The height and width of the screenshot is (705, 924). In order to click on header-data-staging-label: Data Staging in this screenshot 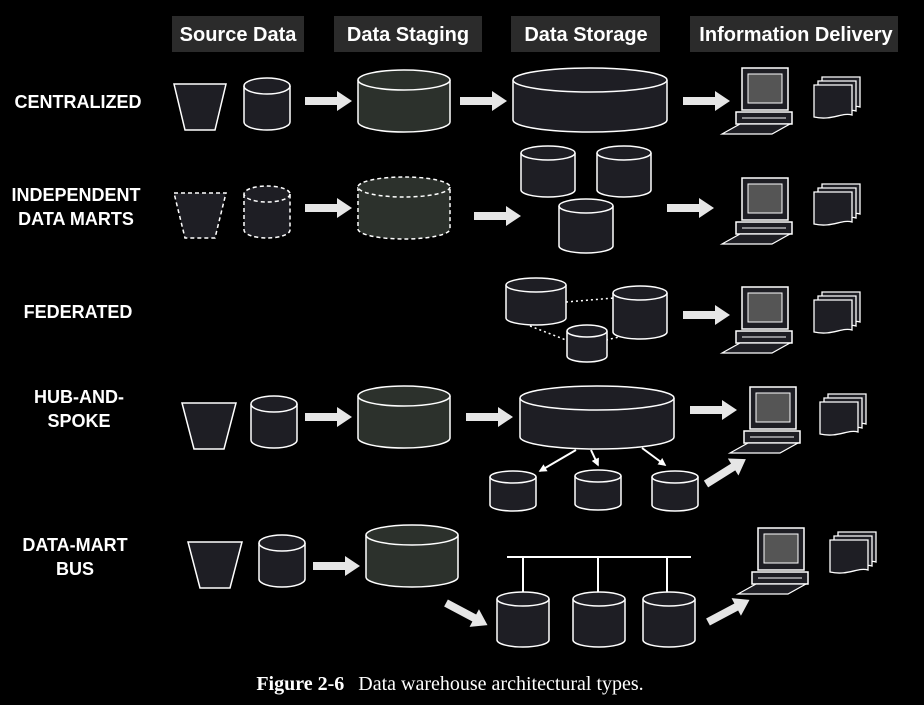, I will do `click(408, 35)`.